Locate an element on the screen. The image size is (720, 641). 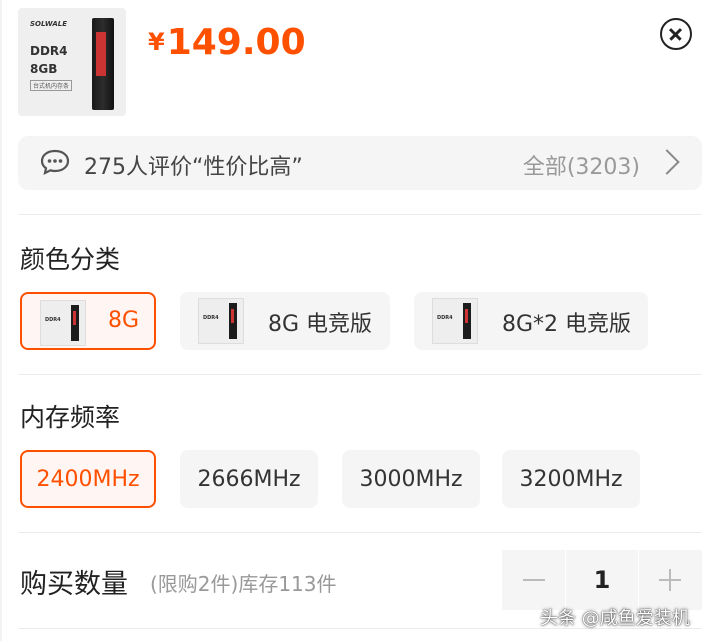
freq-option-label: 3200MHz is located at coordinates (571, 479).